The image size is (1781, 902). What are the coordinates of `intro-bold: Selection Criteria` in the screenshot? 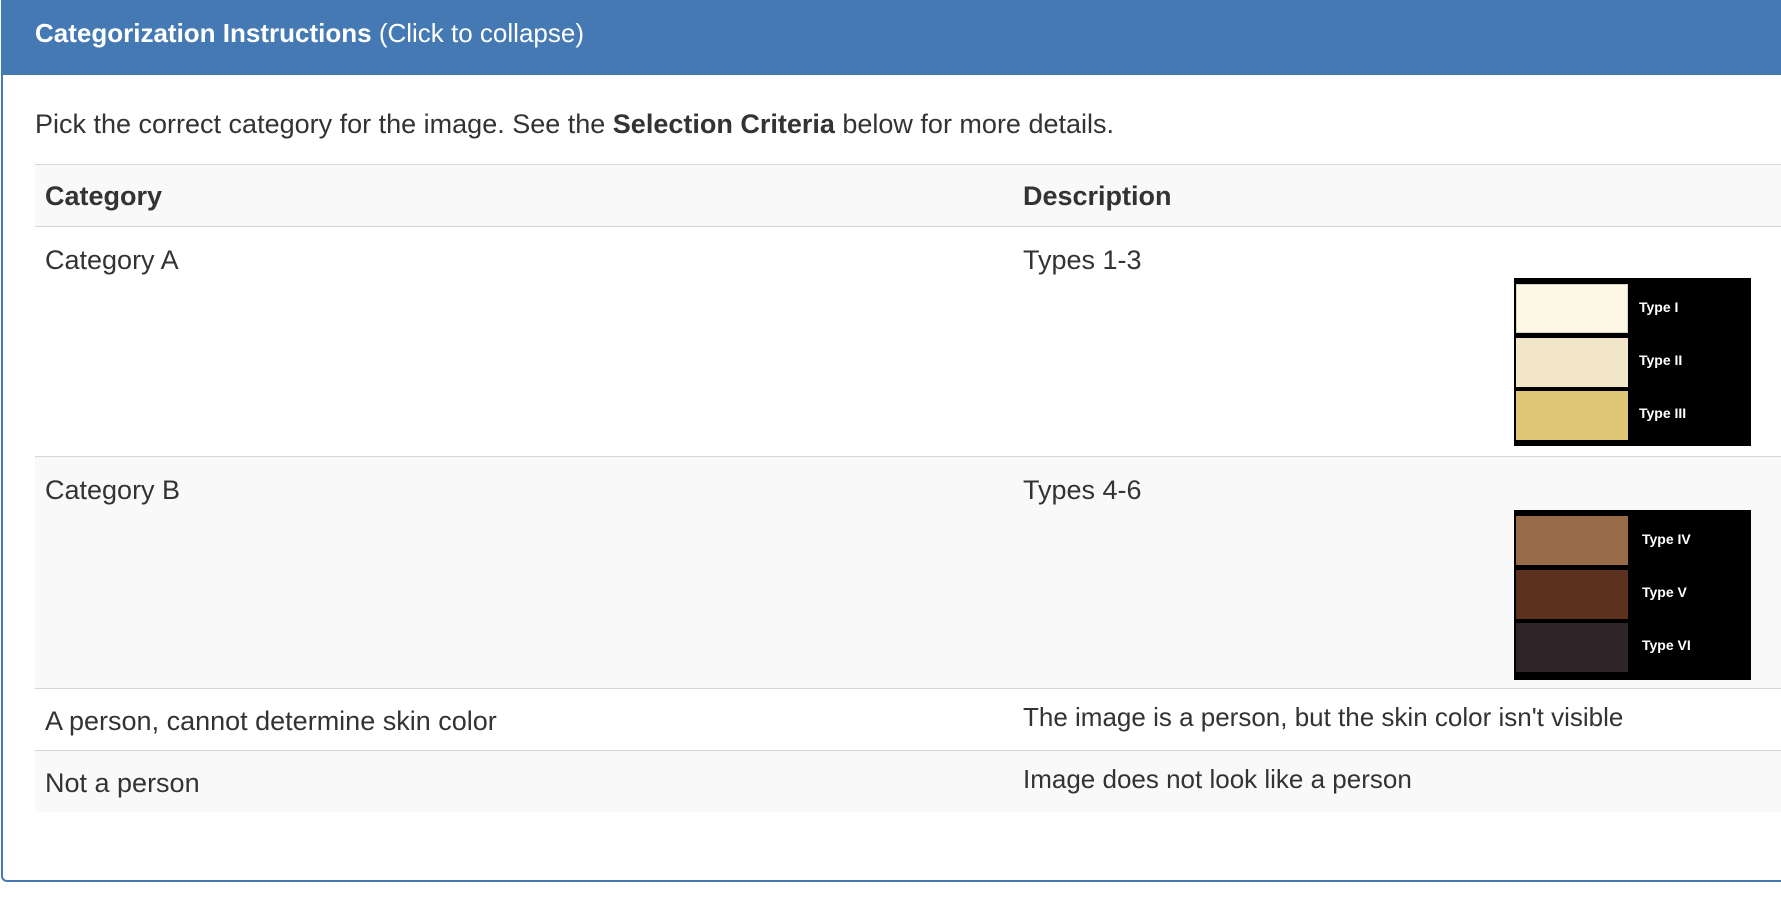 It's located at (723, 124).